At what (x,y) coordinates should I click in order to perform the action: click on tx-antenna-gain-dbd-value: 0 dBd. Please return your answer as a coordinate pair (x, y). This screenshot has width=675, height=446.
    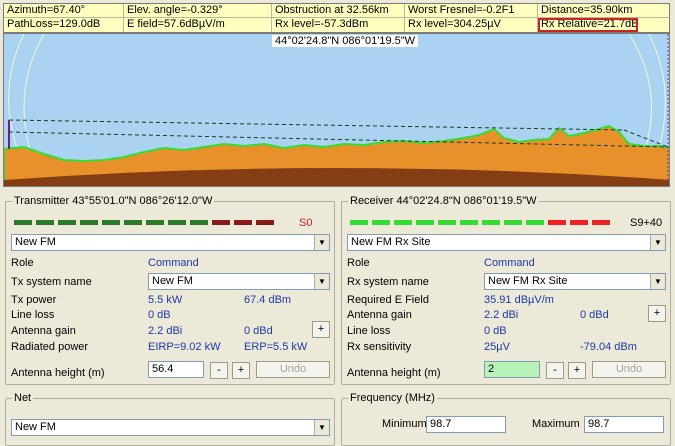
    Looking at the image, I should click on (258, 331).